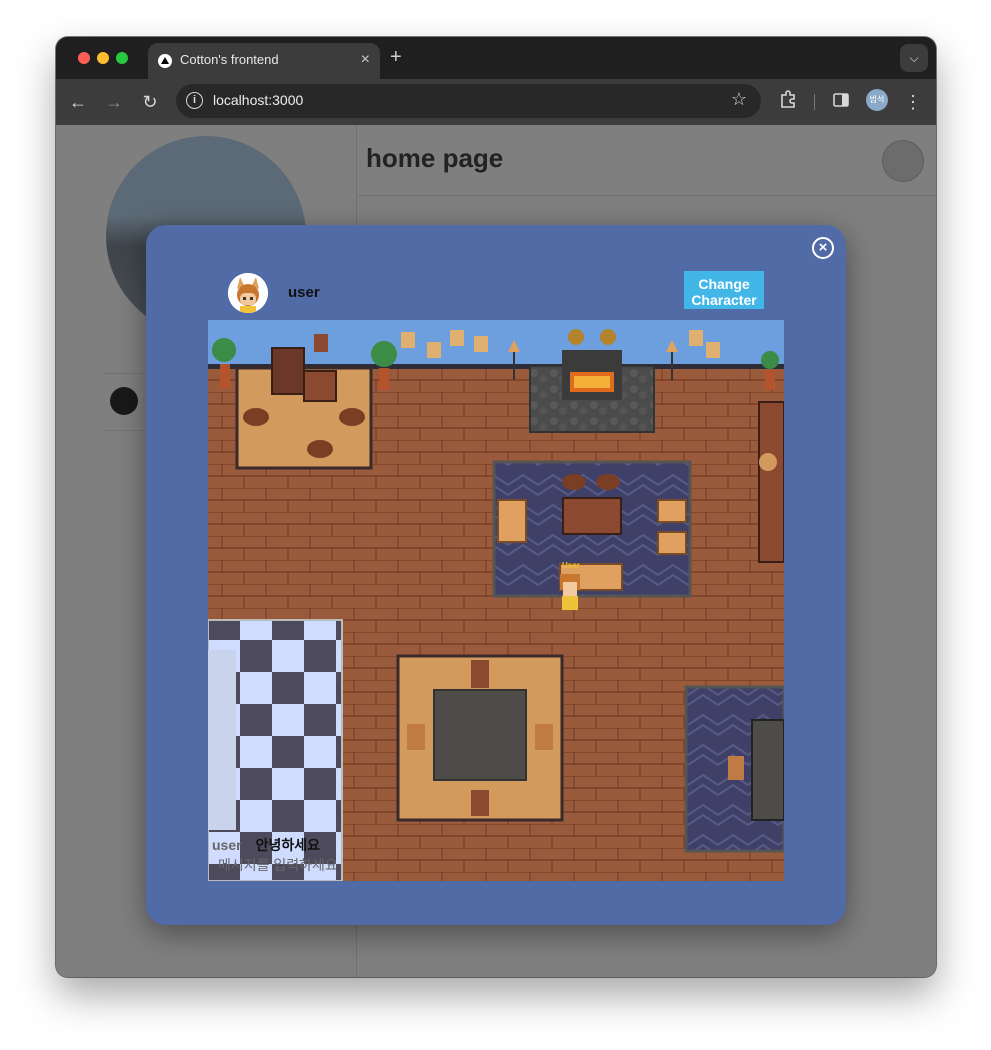  I want to click on tab-title: Cotton's frontend, so click(229, 59).